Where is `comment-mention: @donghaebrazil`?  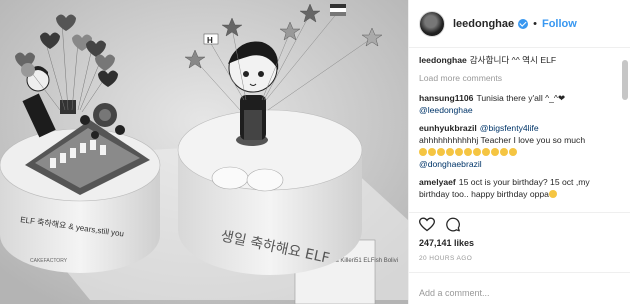 comment-mention: @donghaebrazil is located at coordinates (450, 164).